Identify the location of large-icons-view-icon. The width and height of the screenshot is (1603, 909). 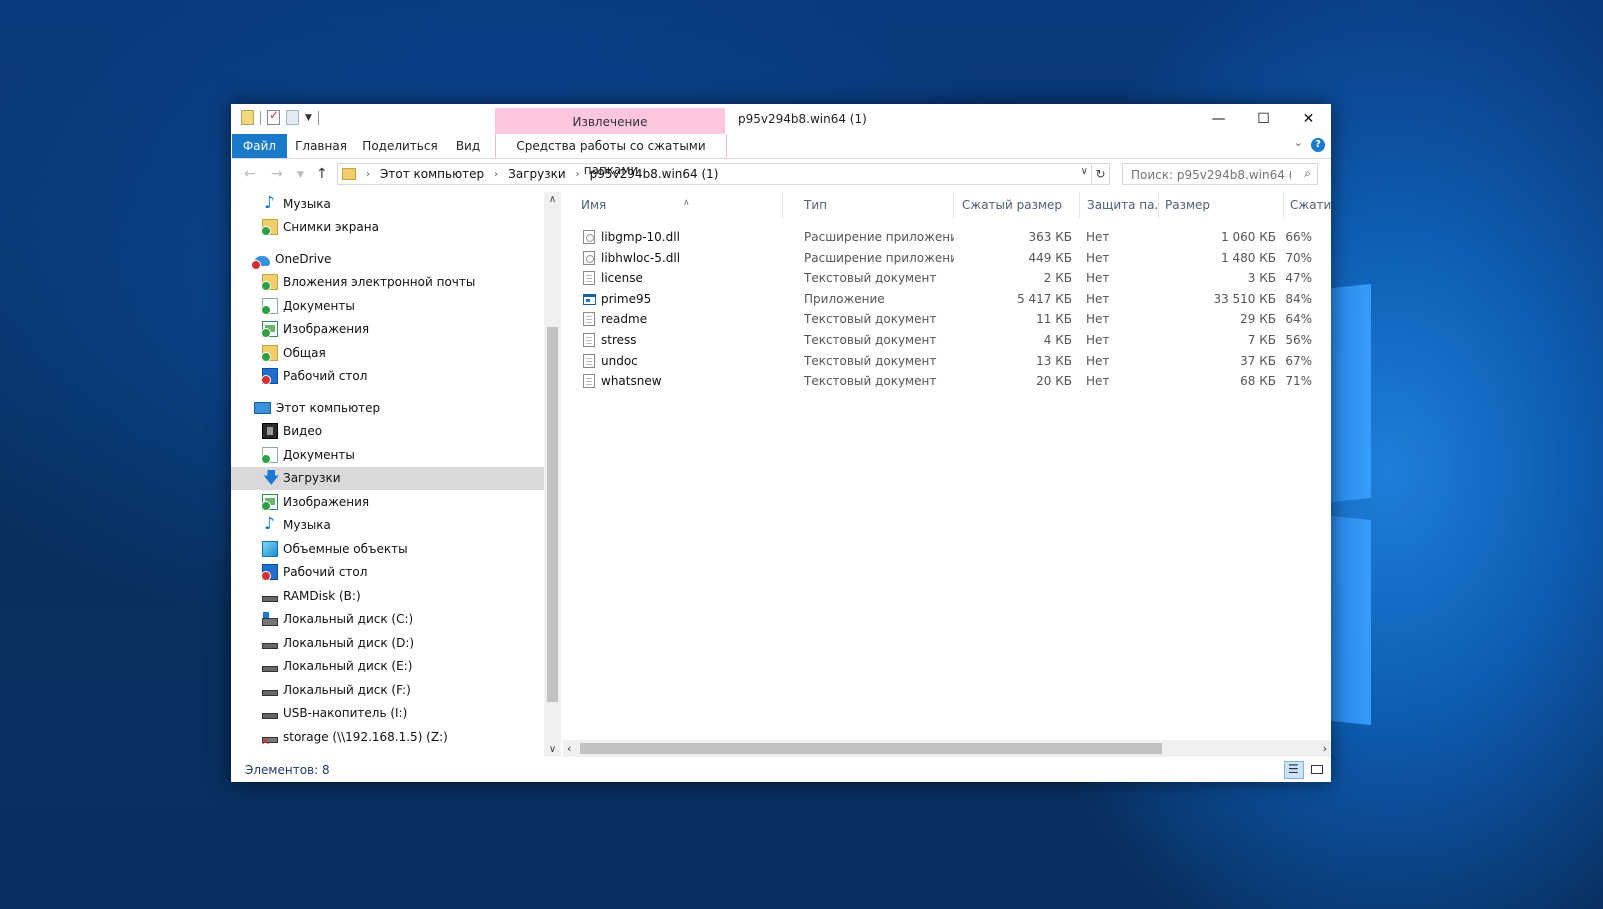
(1317, 770).